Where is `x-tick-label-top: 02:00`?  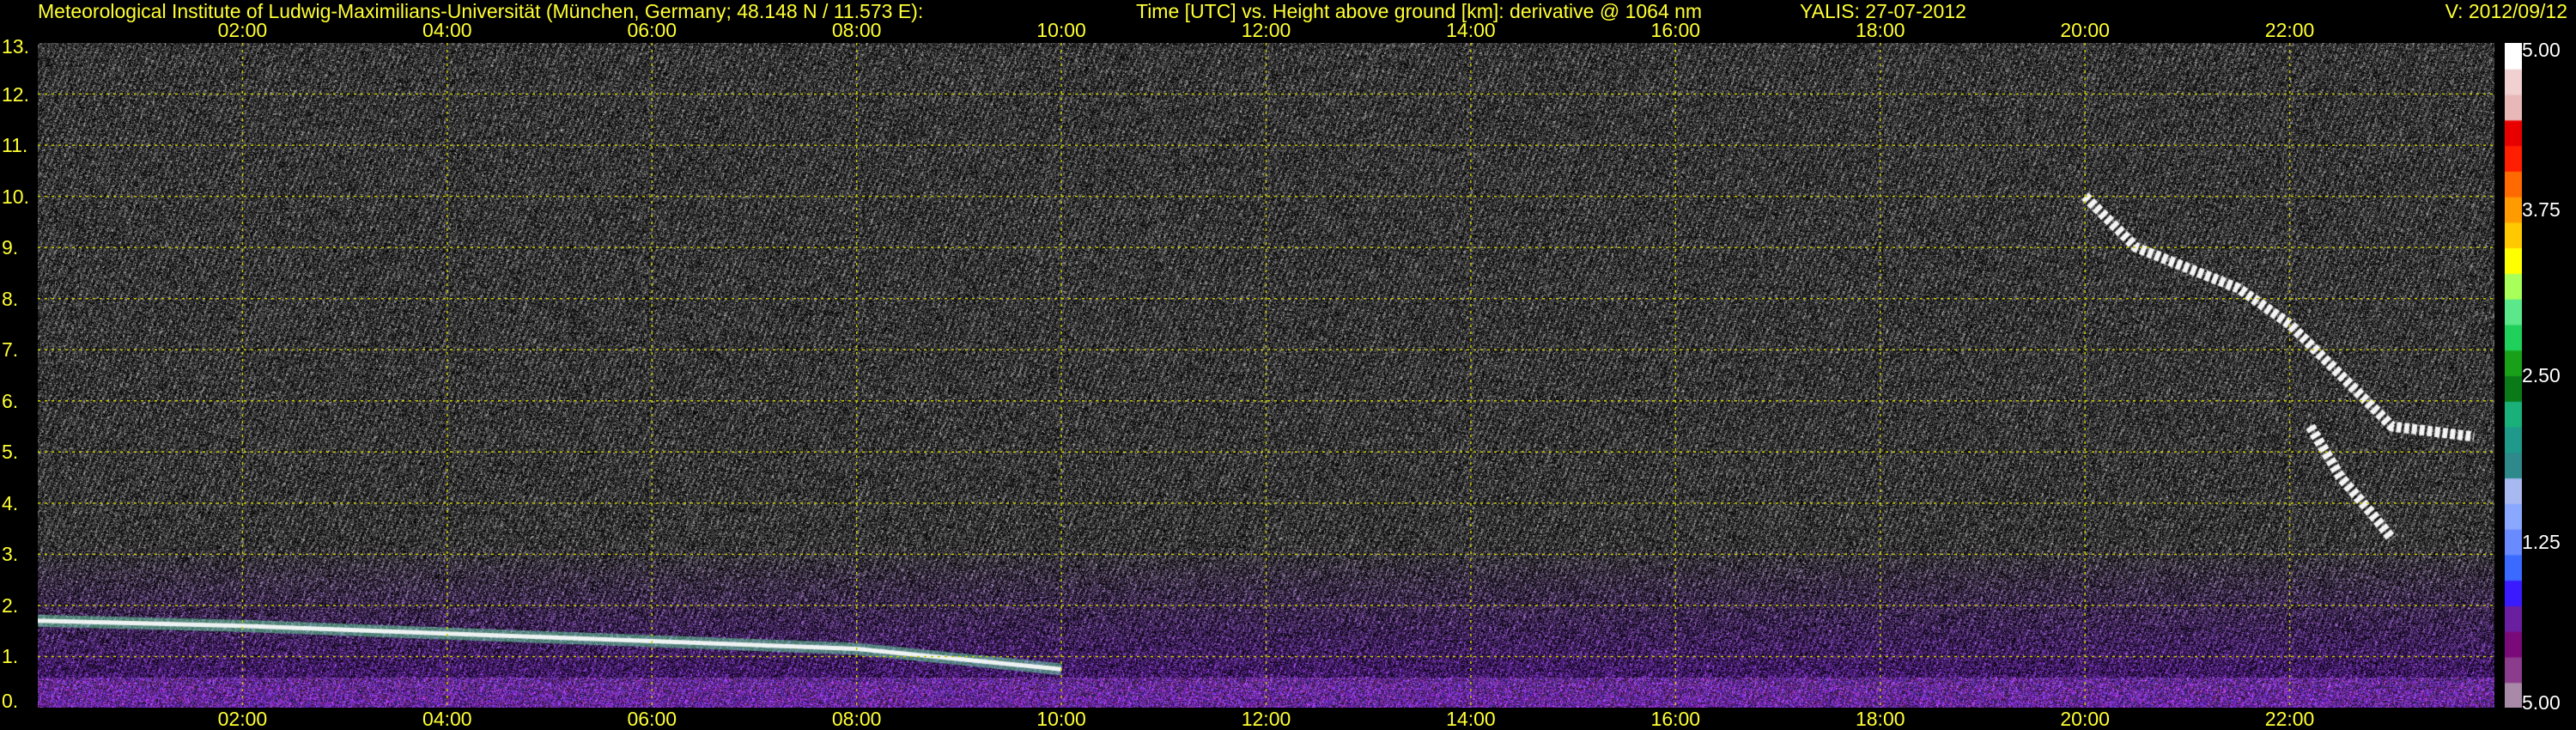
x-tick-label-top: 02:00 is located at coordinates (242, 30).